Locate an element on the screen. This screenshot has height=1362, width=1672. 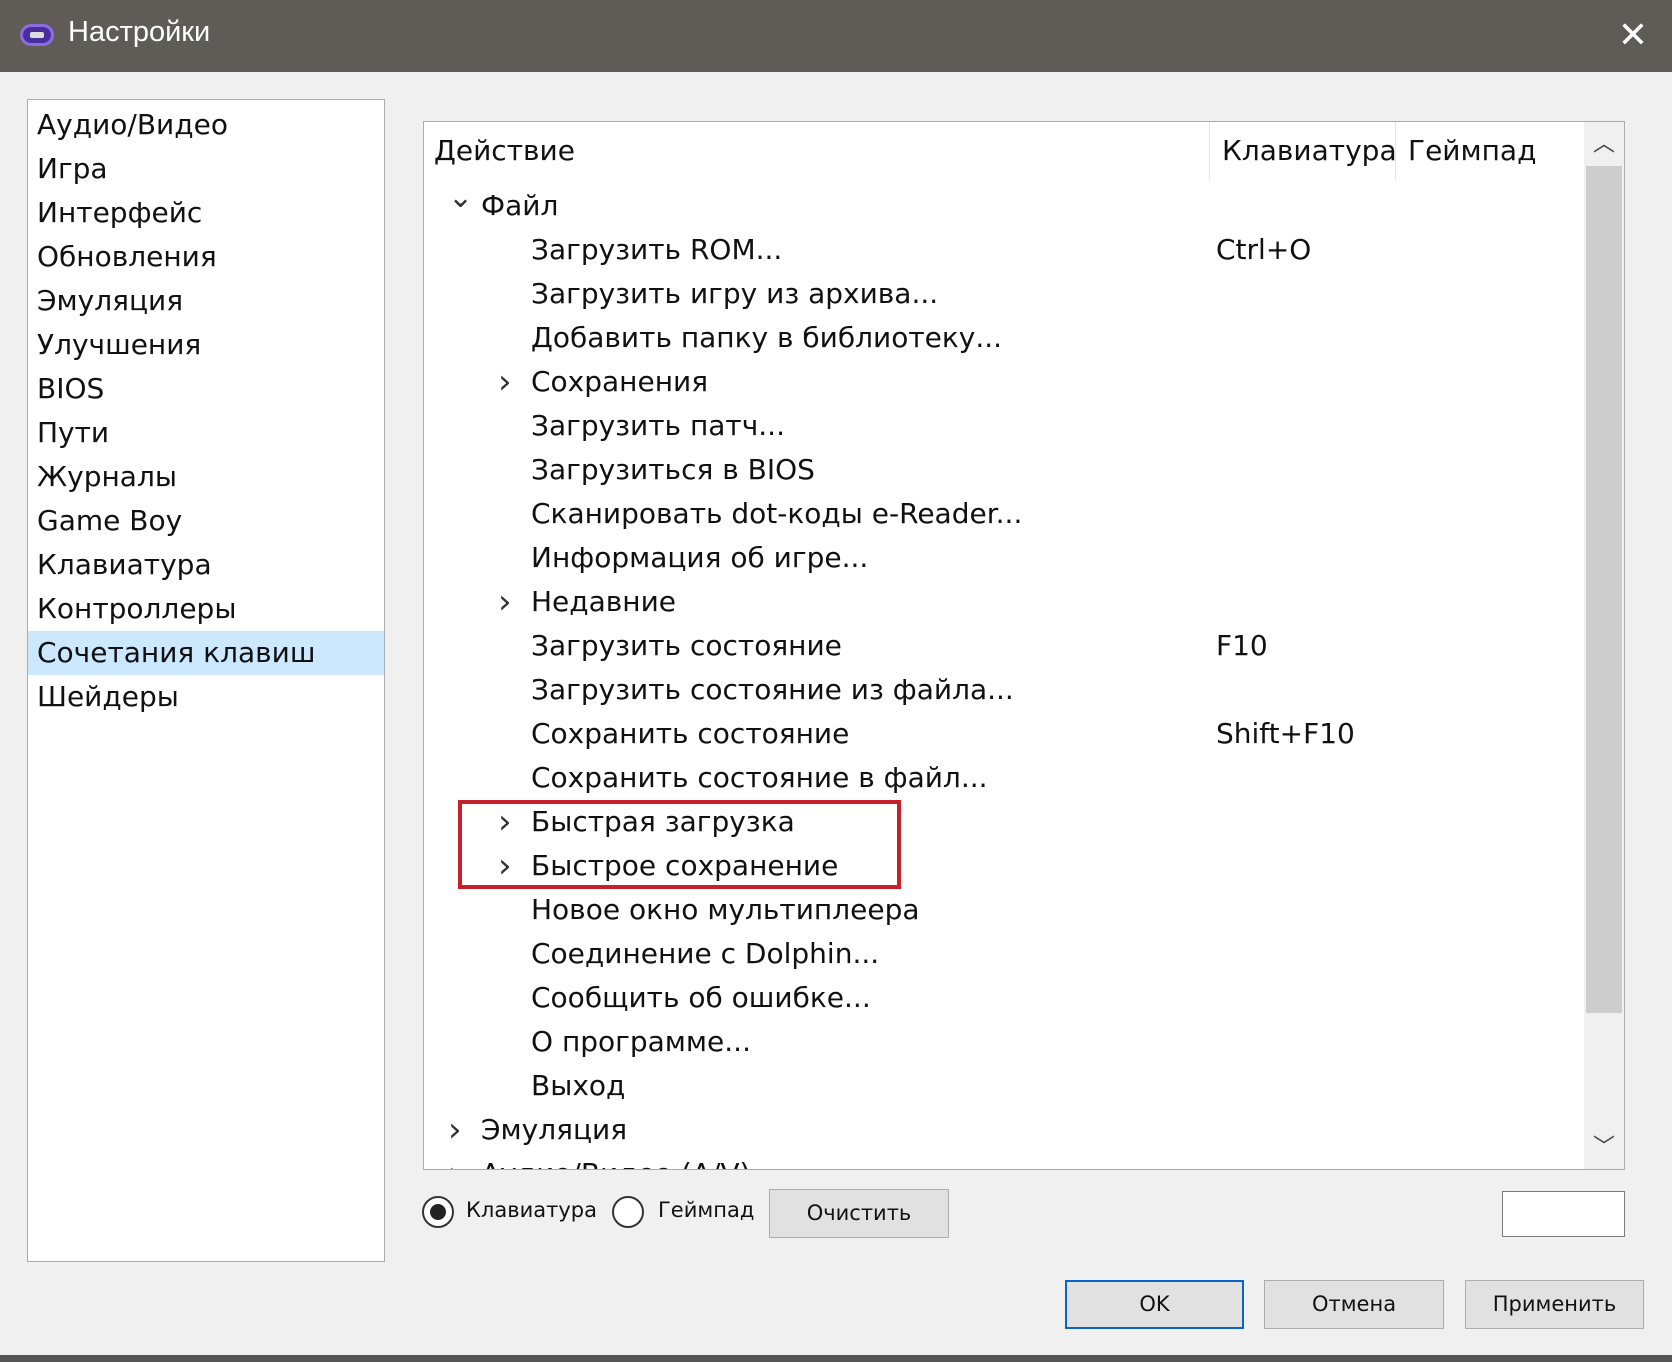
cancel-button: Отмена is located at coordinates (1354, 1304).